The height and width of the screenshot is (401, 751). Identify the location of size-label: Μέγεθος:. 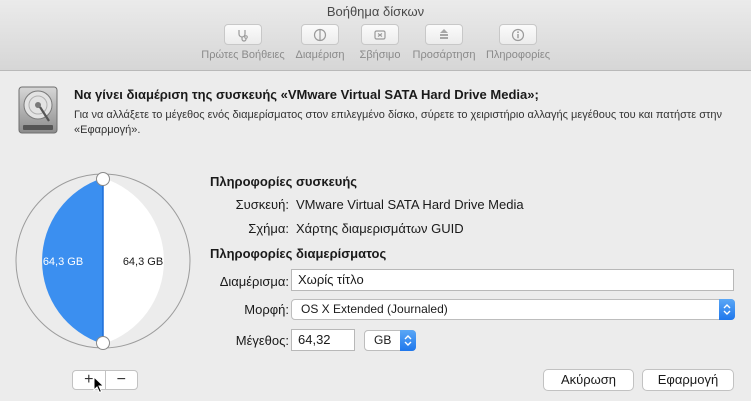
(262, 340).